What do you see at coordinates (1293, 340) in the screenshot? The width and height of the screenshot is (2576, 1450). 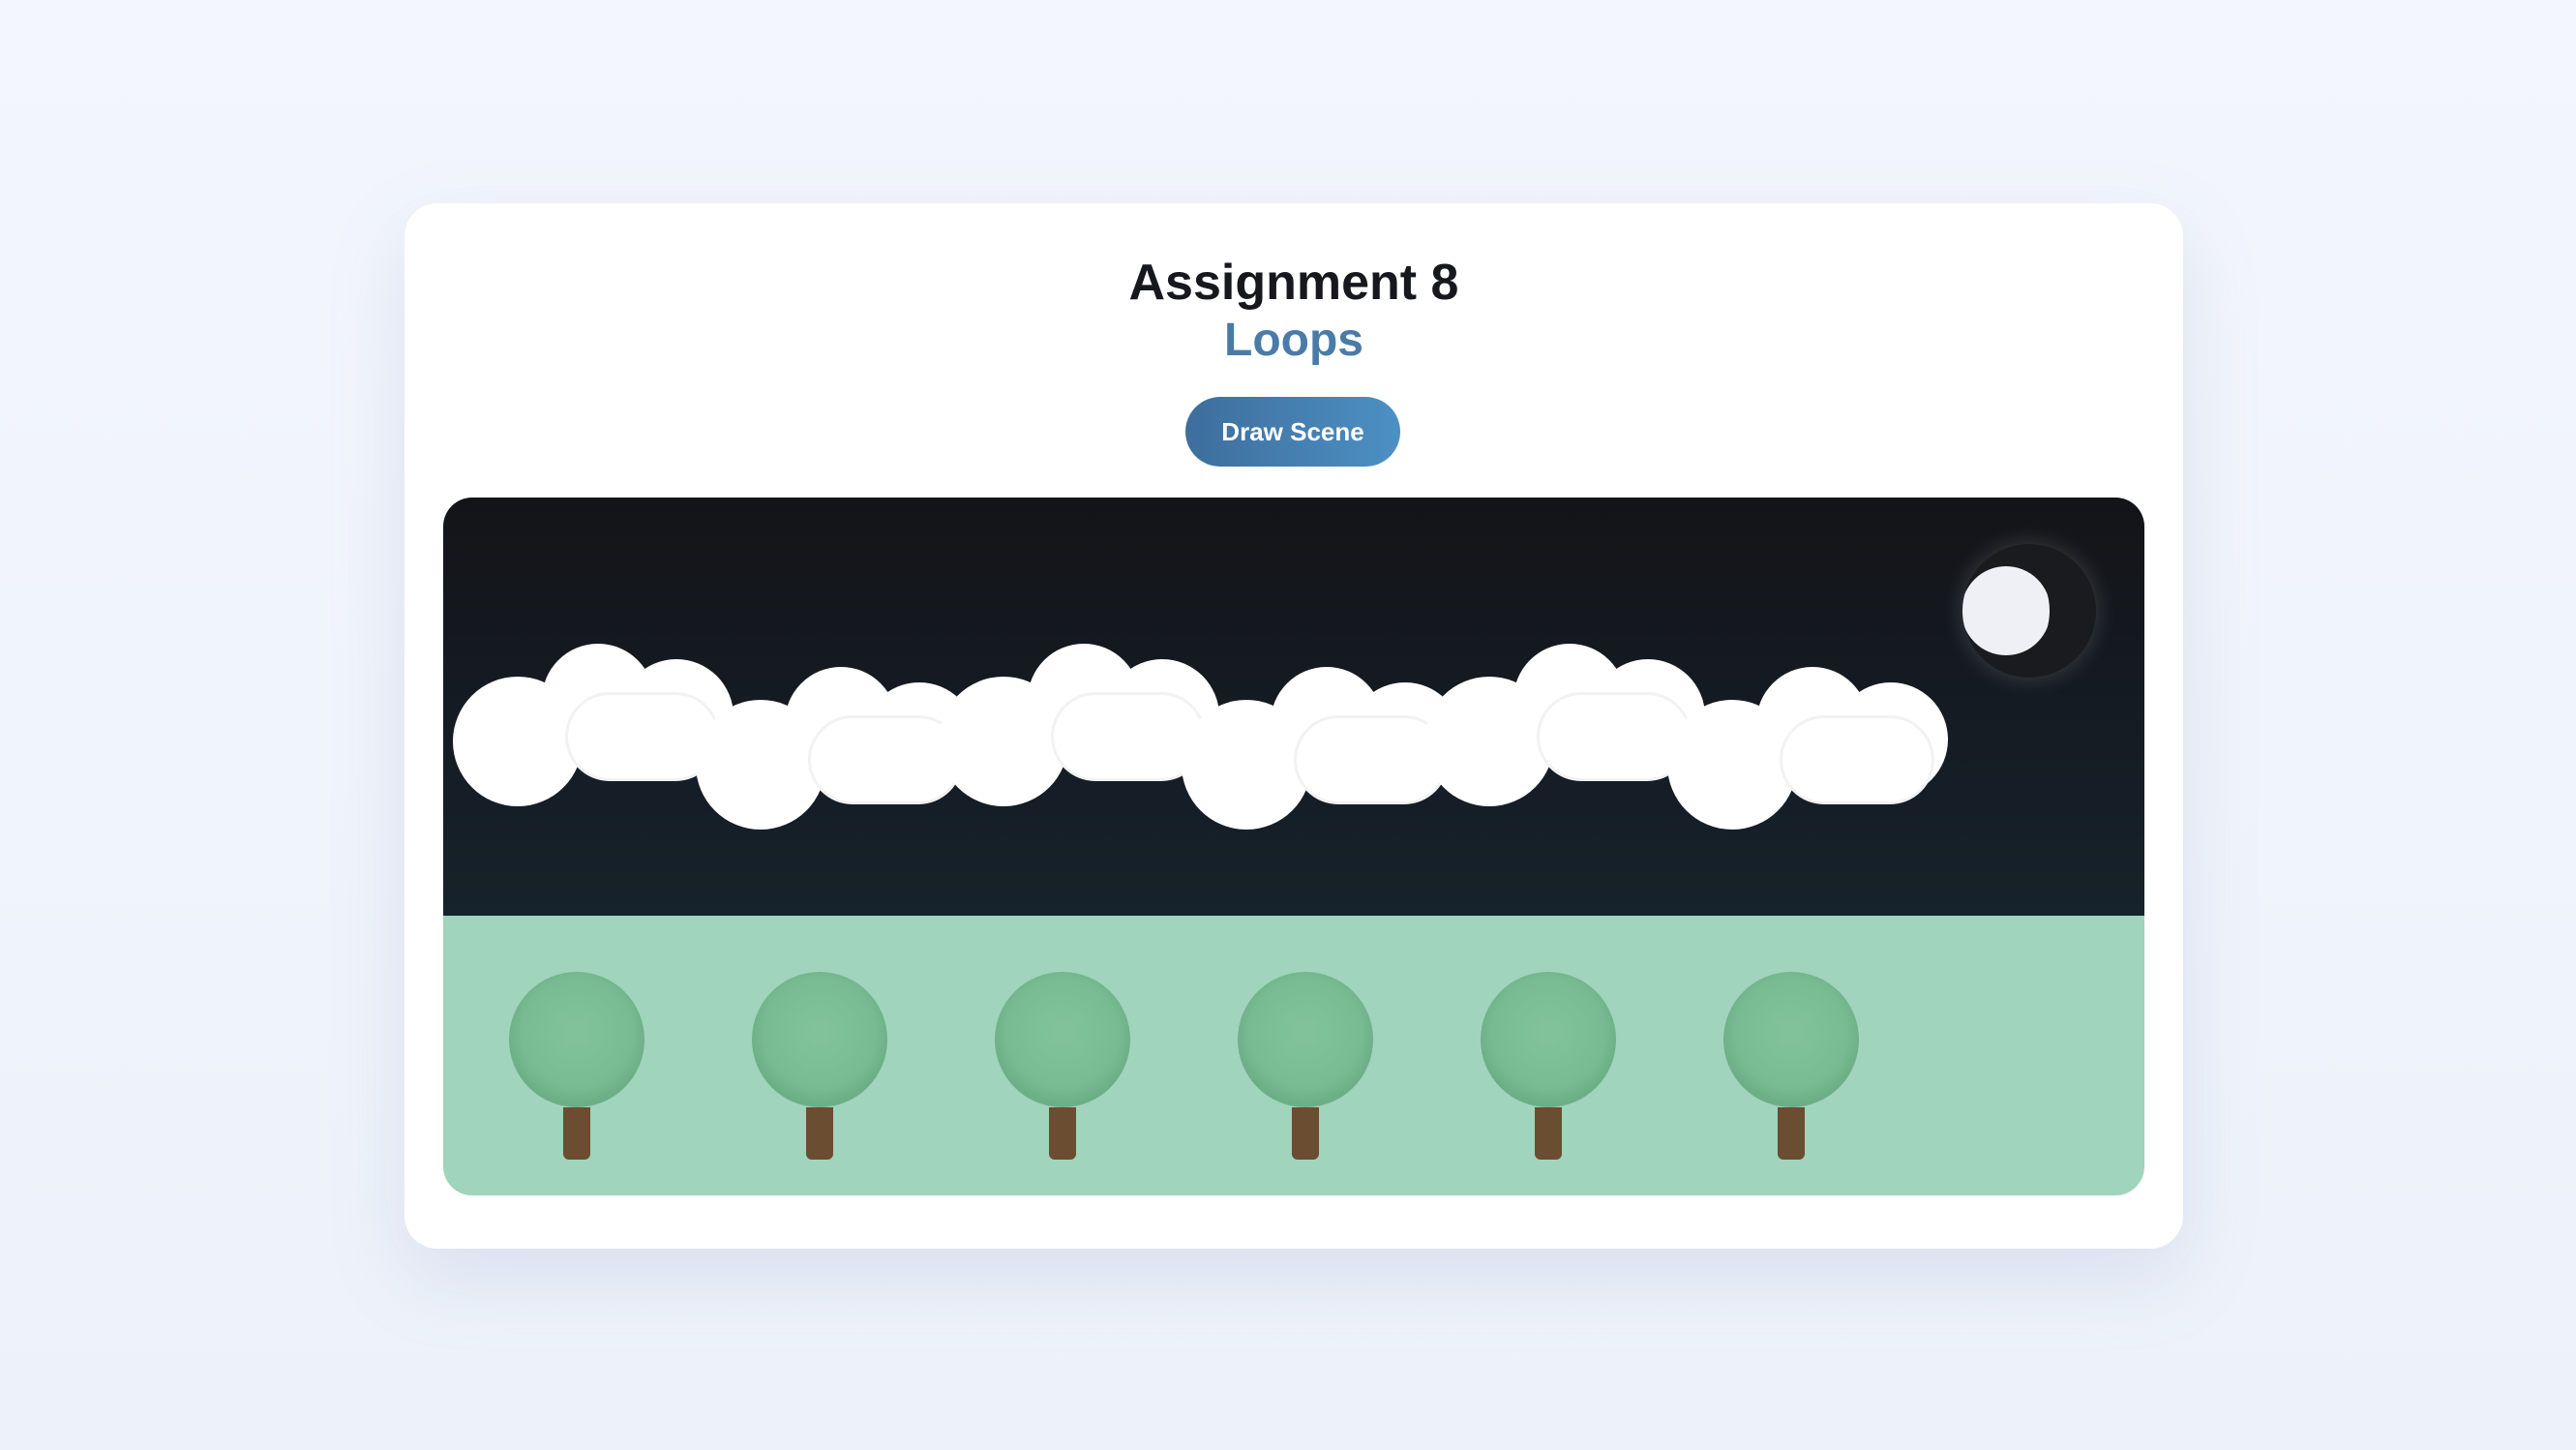 I see `page-subtitle: Loops` at bounding box center [1293, 340].